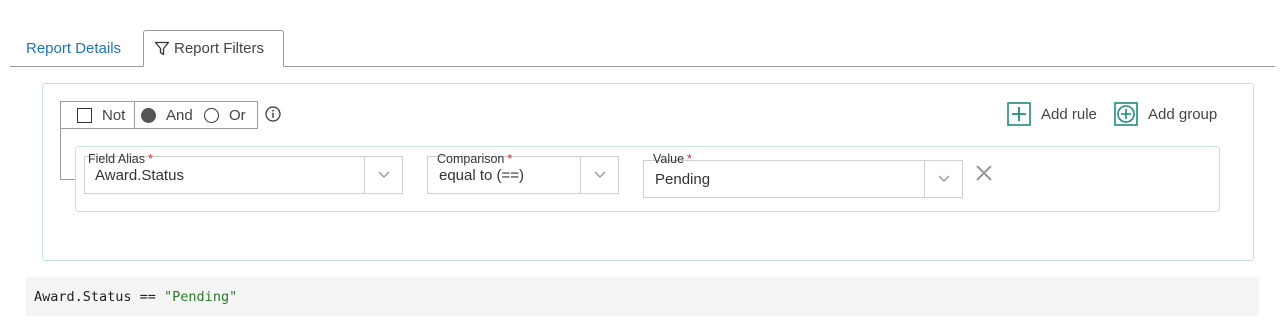  I want to click on comparison-value: equal to (==), so click(482, 175).